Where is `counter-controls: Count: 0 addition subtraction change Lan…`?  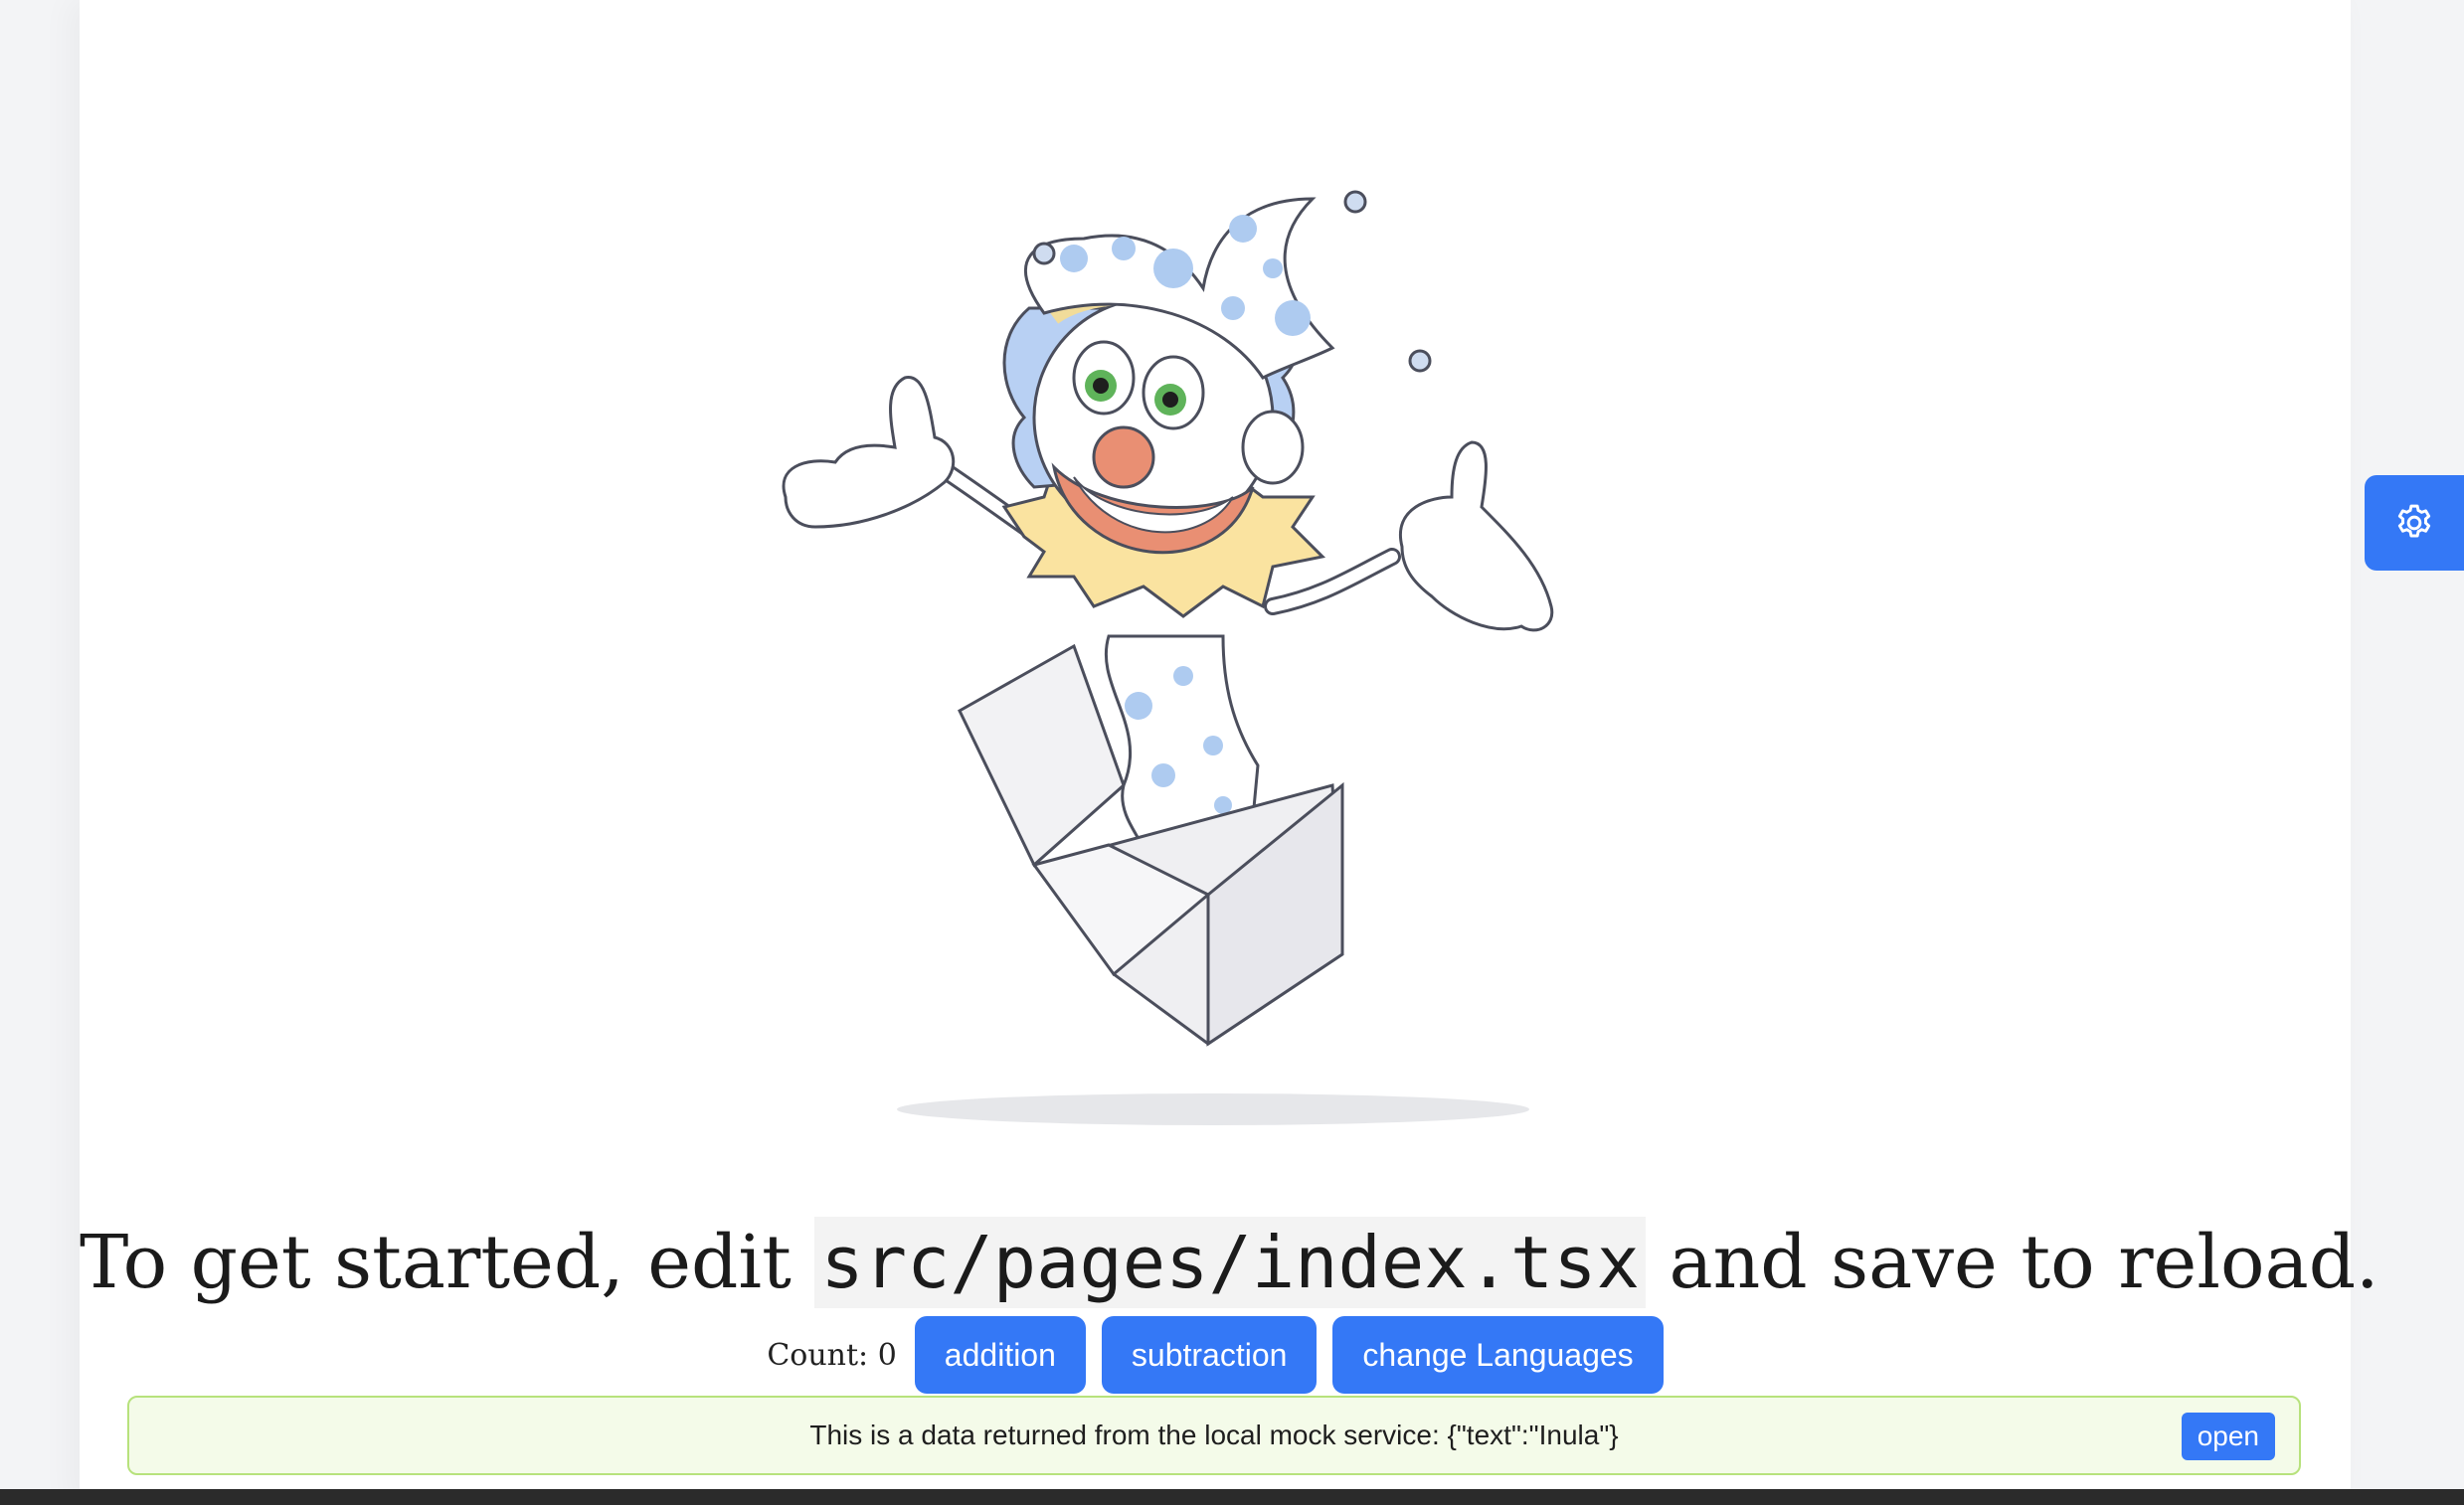 counter-controls: Count: 0 addition subtraction change Lan… is located at coordinates (1215, 1355).